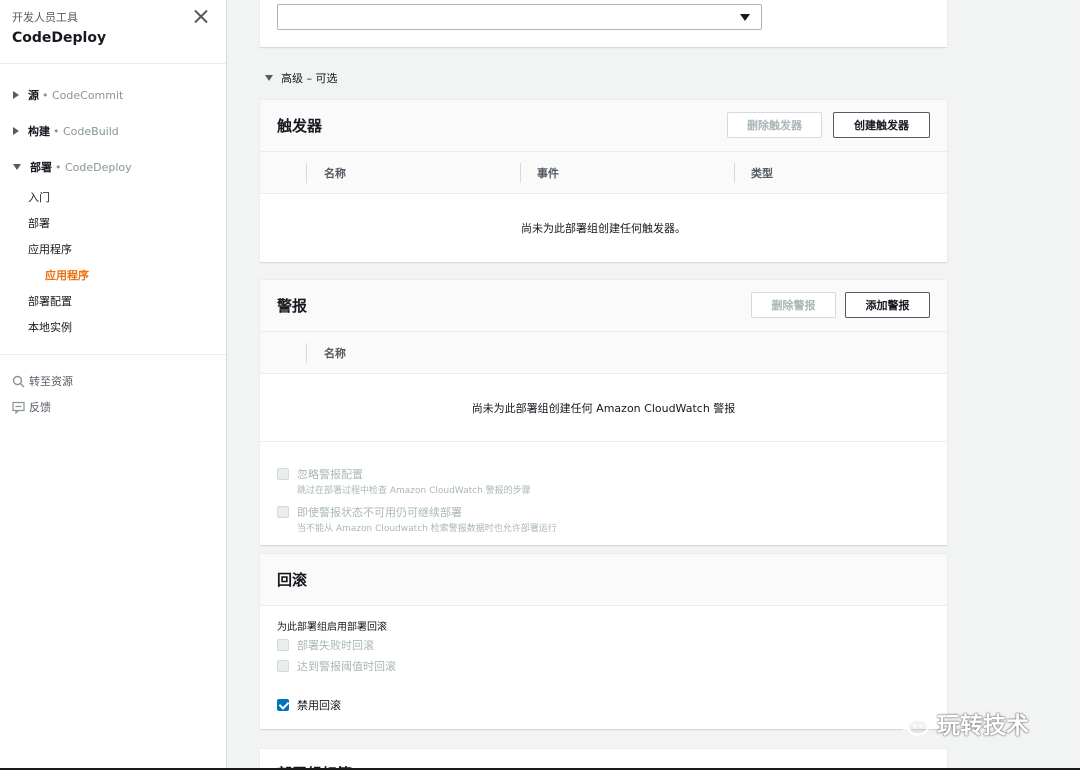  What do you see at coordinates (51, 381) in the screenshot?
I see `link-label: 转至资源` at bounding box center [51, 381].